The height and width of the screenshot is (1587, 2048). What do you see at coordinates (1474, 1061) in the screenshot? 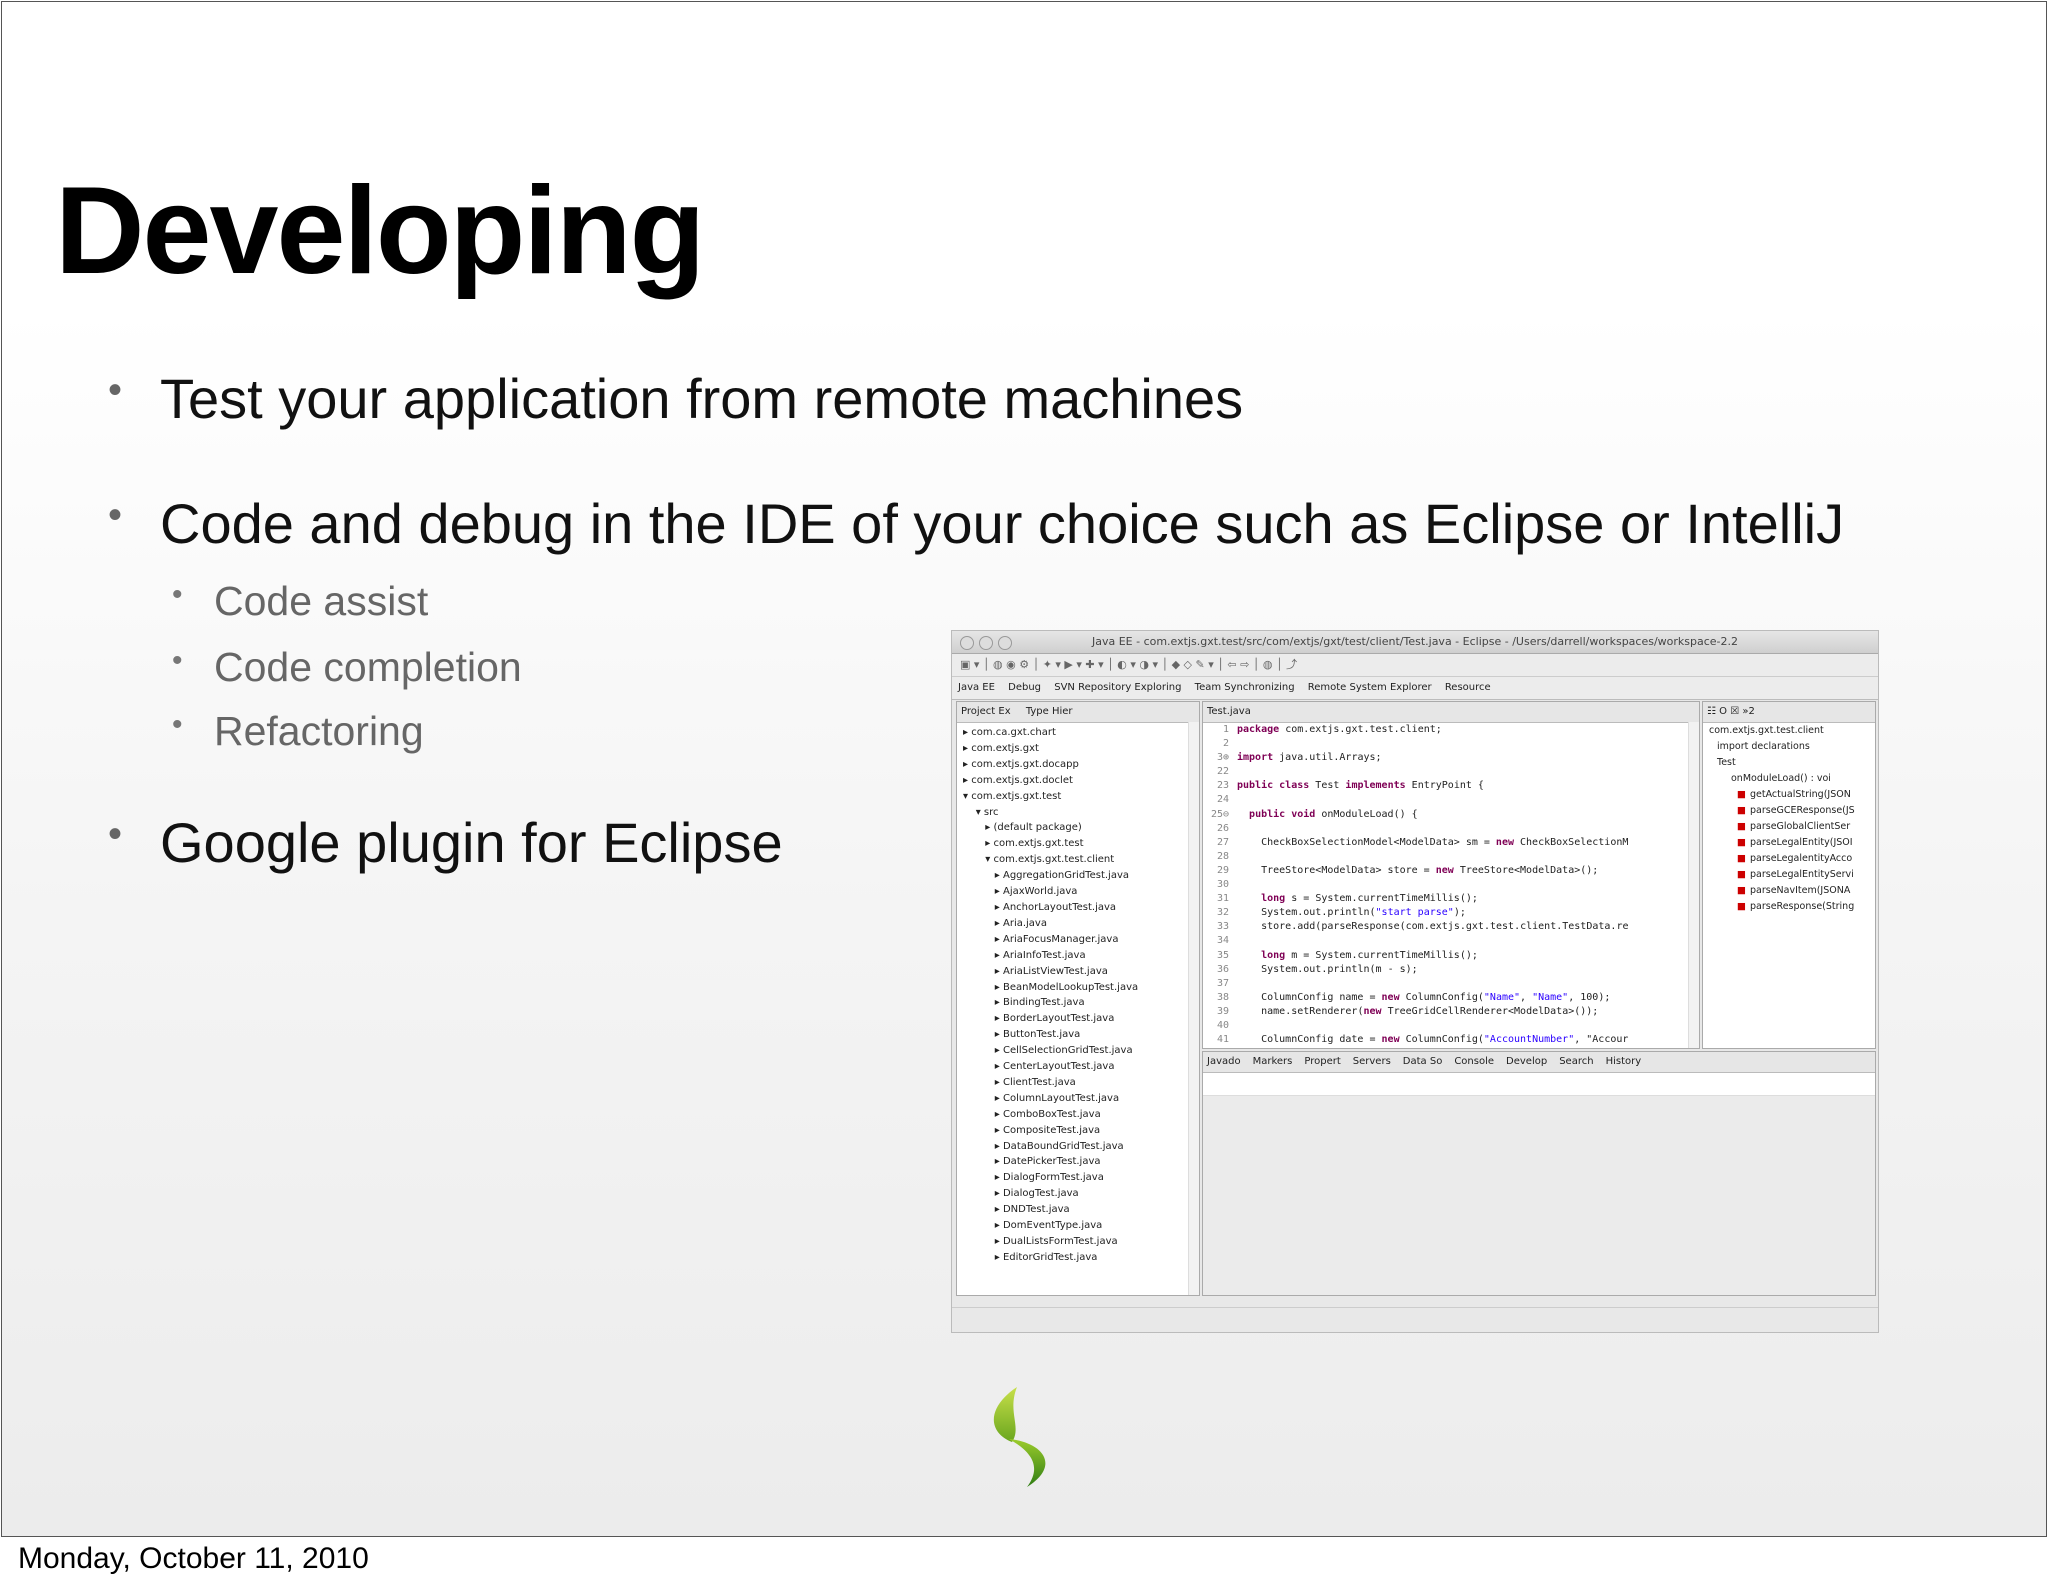
I see `bottom-tab: Console` at bounding box center [1474, 1061].